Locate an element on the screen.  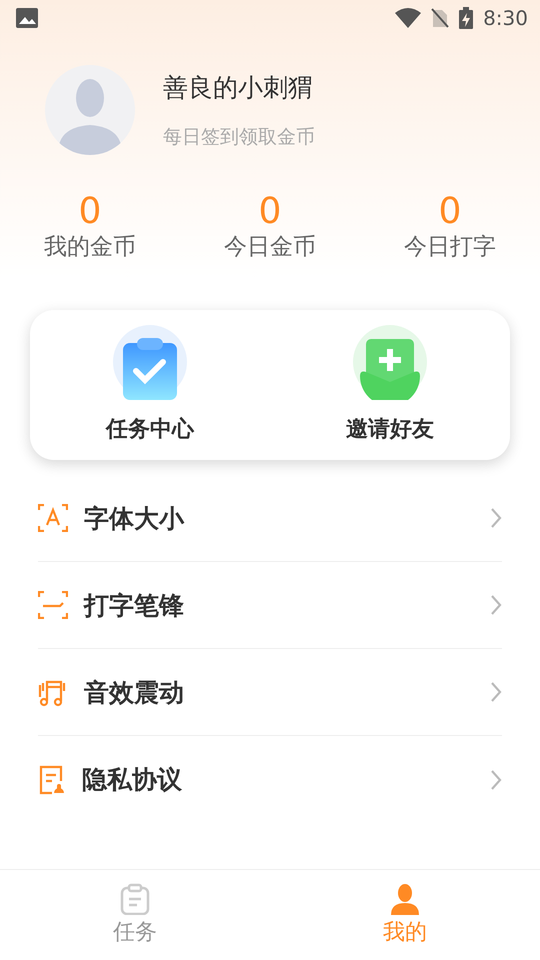
font-size-icon is located at coordinates (53, 518).